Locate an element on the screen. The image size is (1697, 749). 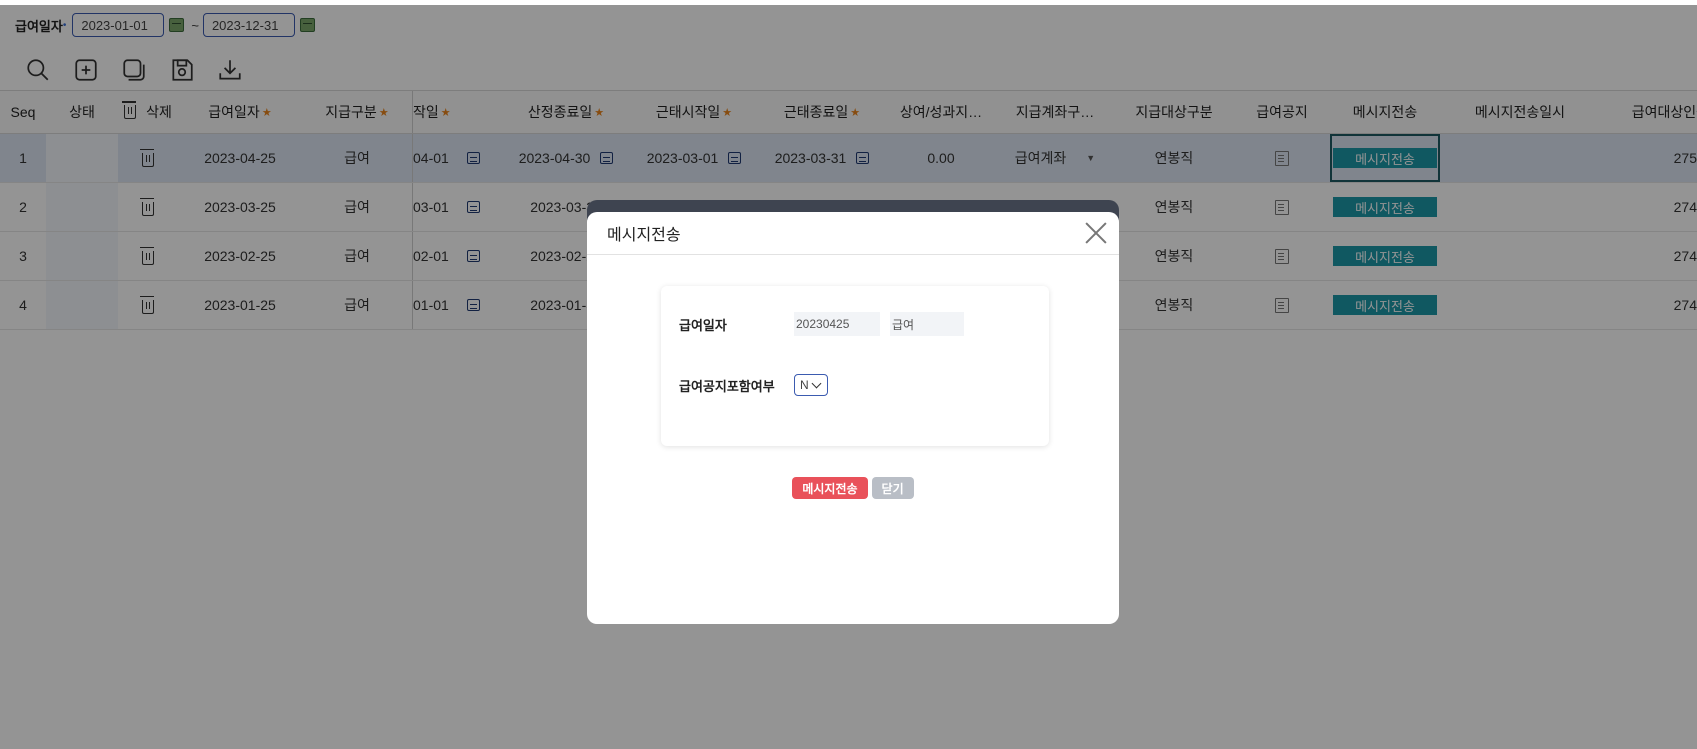
close-icon is located at coordinates (1096, 233).